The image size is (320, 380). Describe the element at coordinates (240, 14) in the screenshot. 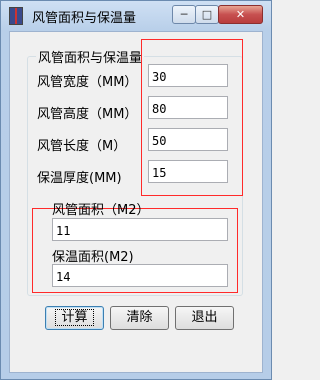

I see `close-button: ✕` at that location.